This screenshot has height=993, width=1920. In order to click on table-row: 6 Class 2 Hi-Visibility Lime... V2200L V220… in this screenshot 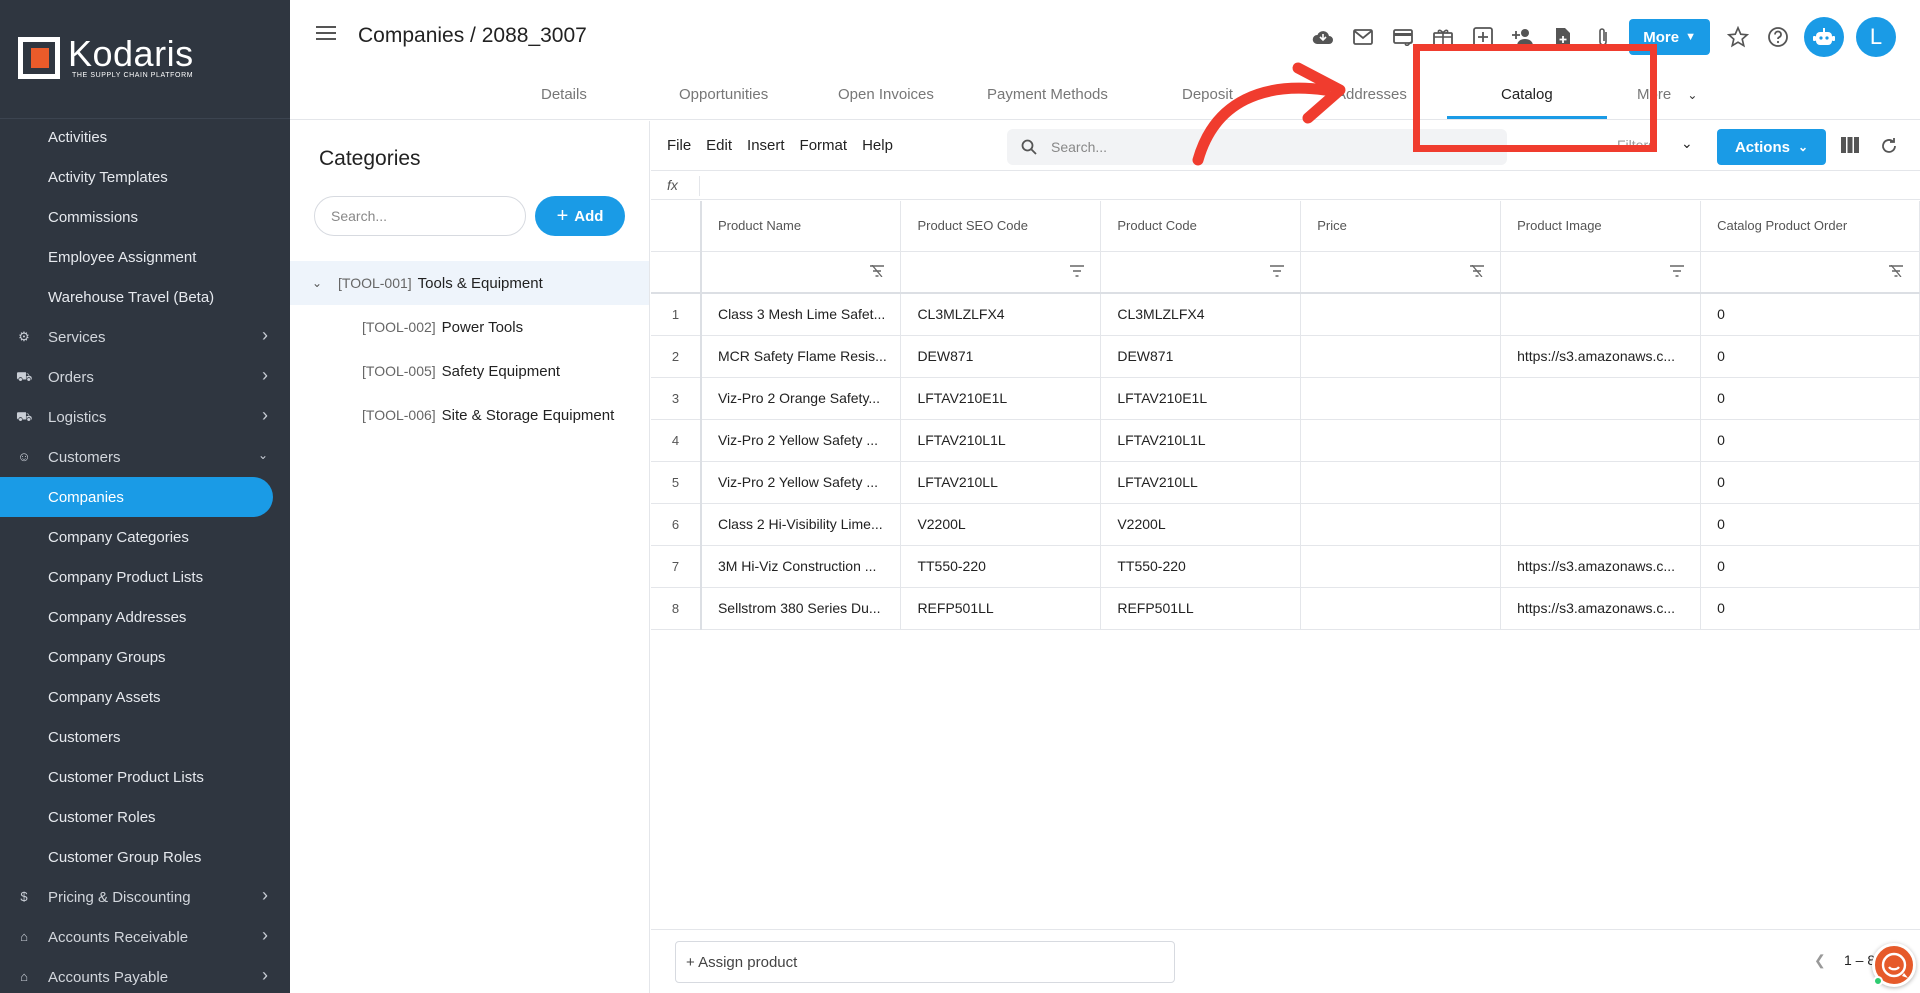, I will do `click(1285, 524)`.